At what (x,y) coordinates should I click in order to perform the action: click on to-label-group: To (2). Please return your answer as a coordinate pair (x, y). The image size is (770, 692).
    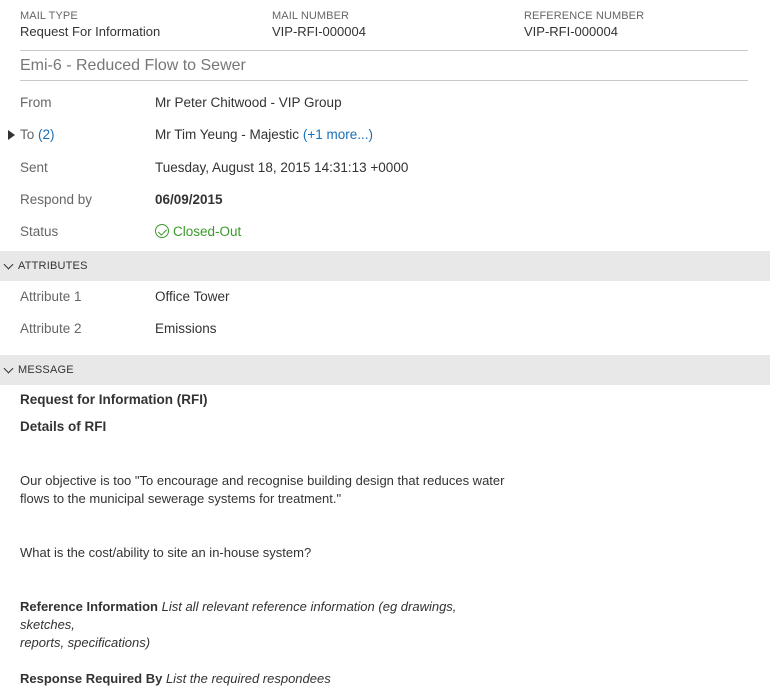
    Looking at the image, I should click on (37, 135).